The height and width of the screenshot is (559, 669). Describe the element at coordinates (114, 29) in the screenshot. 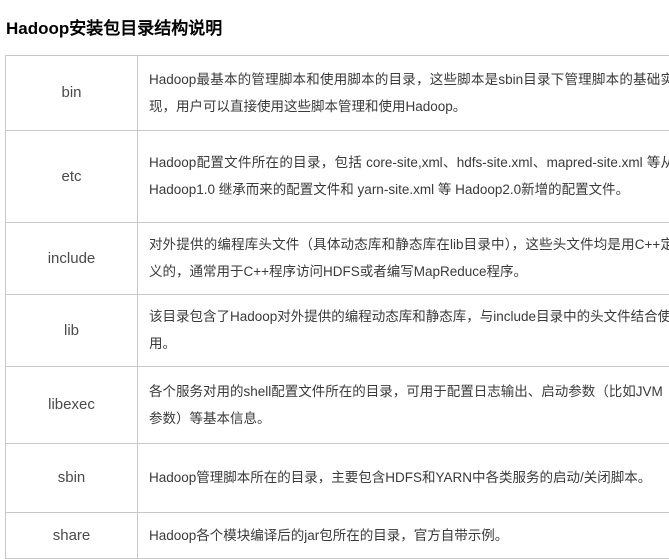

I see `page-title: Hadoop安装包目录结构说明` at that location.